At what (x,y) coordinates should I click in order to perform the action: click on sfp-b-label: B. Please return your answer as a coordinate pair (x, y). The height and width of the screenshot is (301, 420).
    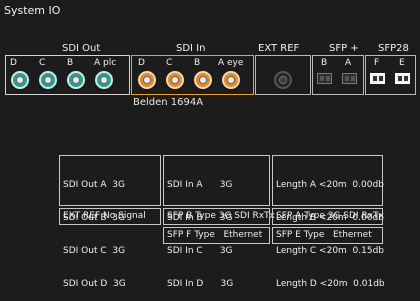
    Looking at the image, I should click on (324, 63).